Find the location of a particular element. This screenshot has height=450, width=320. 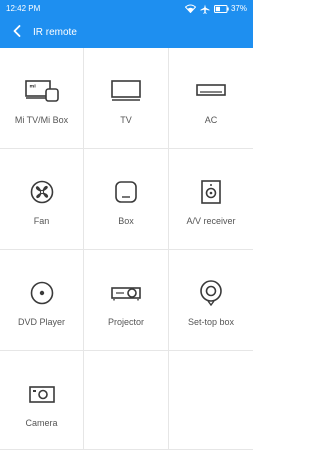

device-camera: Camera is located at coordinates (42, 400).